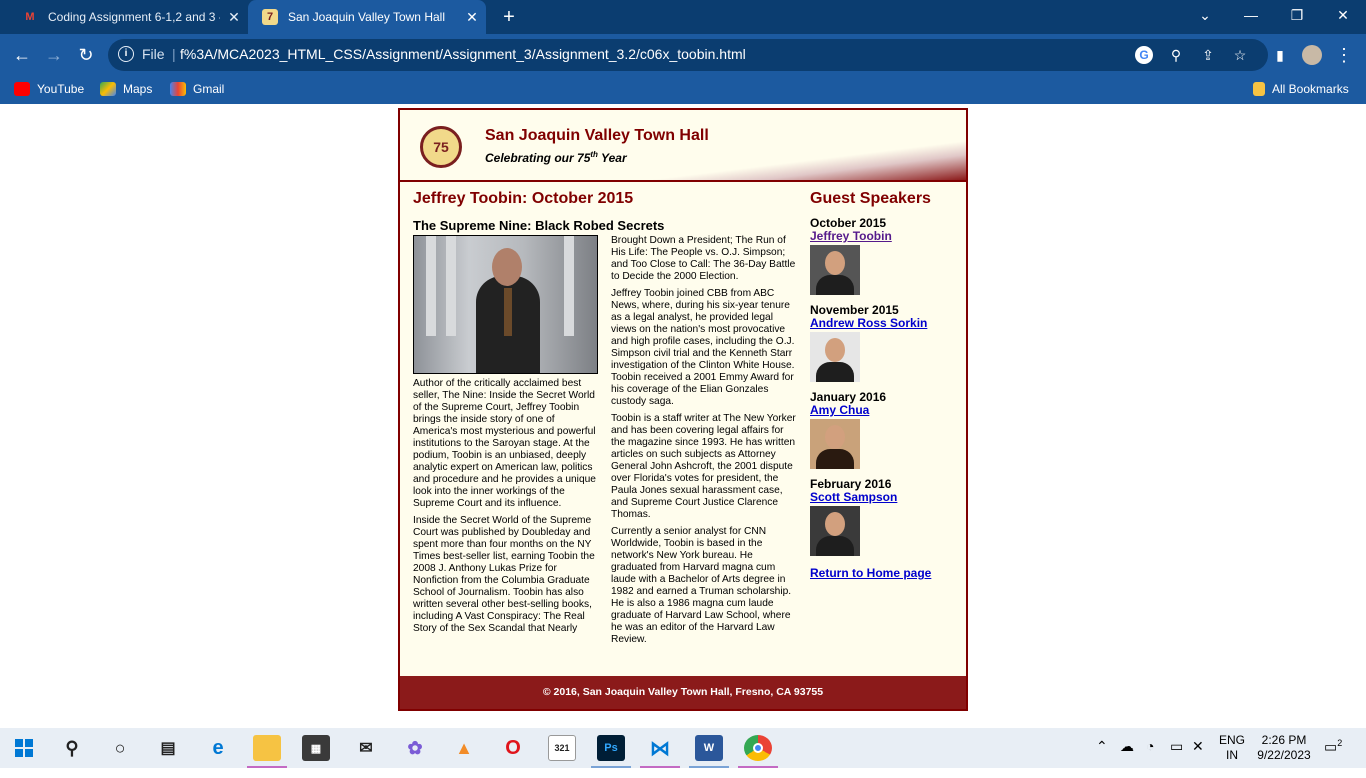 The width and height of the screenshot is (1366, 778). Describe the element at coordinates (108, 89) in the screenshot. I see `maps-icon` at that location.